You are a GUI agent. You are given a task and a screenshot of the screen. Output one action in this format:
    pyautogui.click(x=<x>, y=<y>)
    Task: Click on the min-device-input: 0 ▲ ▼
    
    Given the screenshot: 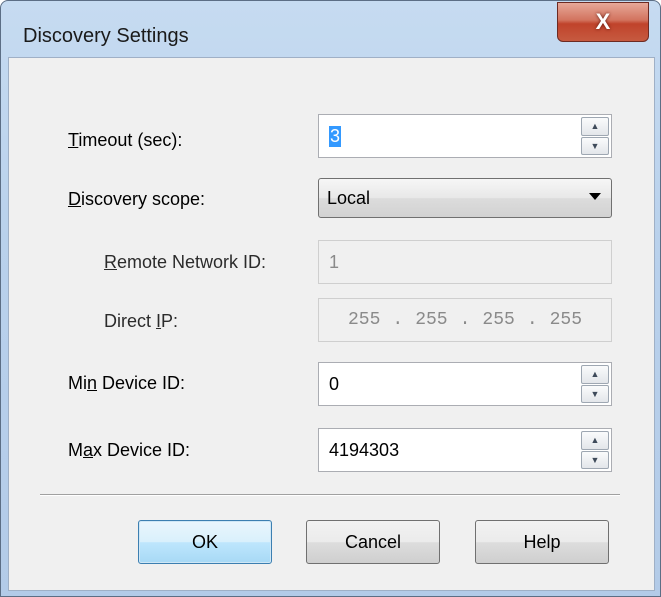 What is the action you would take?
    pyautogui.click(x=465, y=384)
    